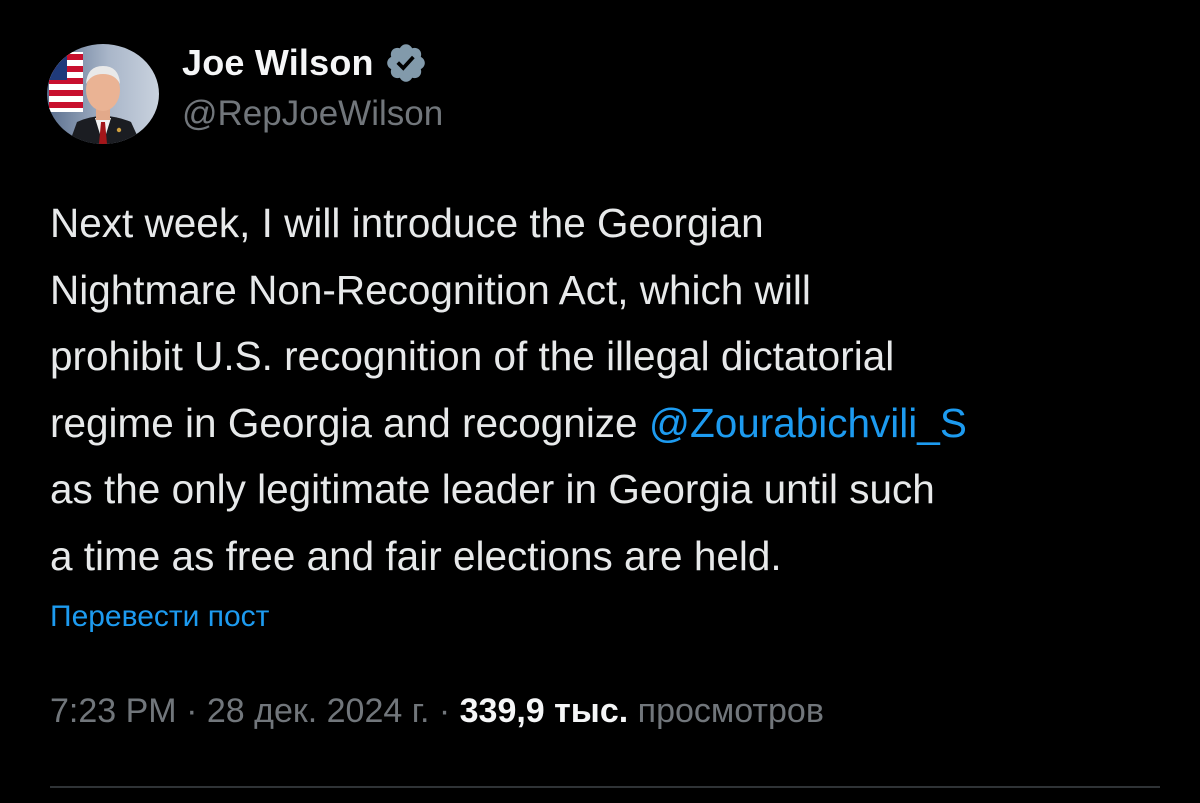 The width and height of the screenshot is (1200, 803). I want to click on views-count: 339,9 тыс., so click(544, 711).